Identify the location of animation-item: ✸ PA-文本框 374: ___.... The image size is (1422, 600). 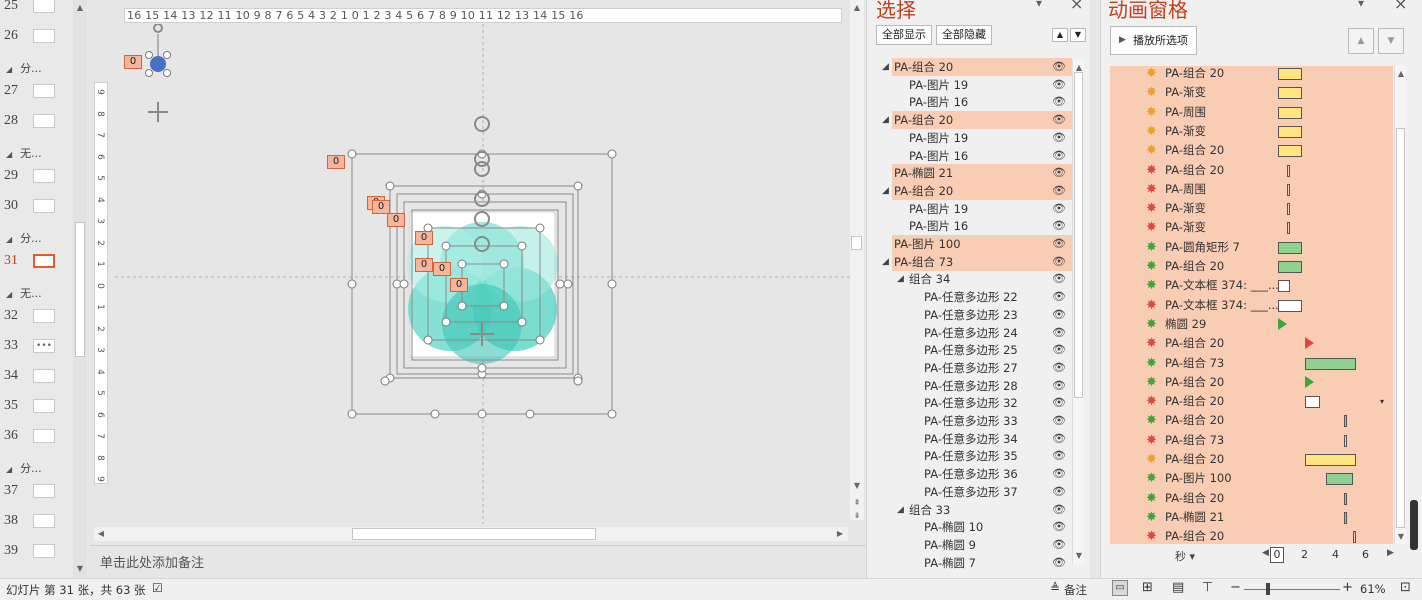
(1251, 285).